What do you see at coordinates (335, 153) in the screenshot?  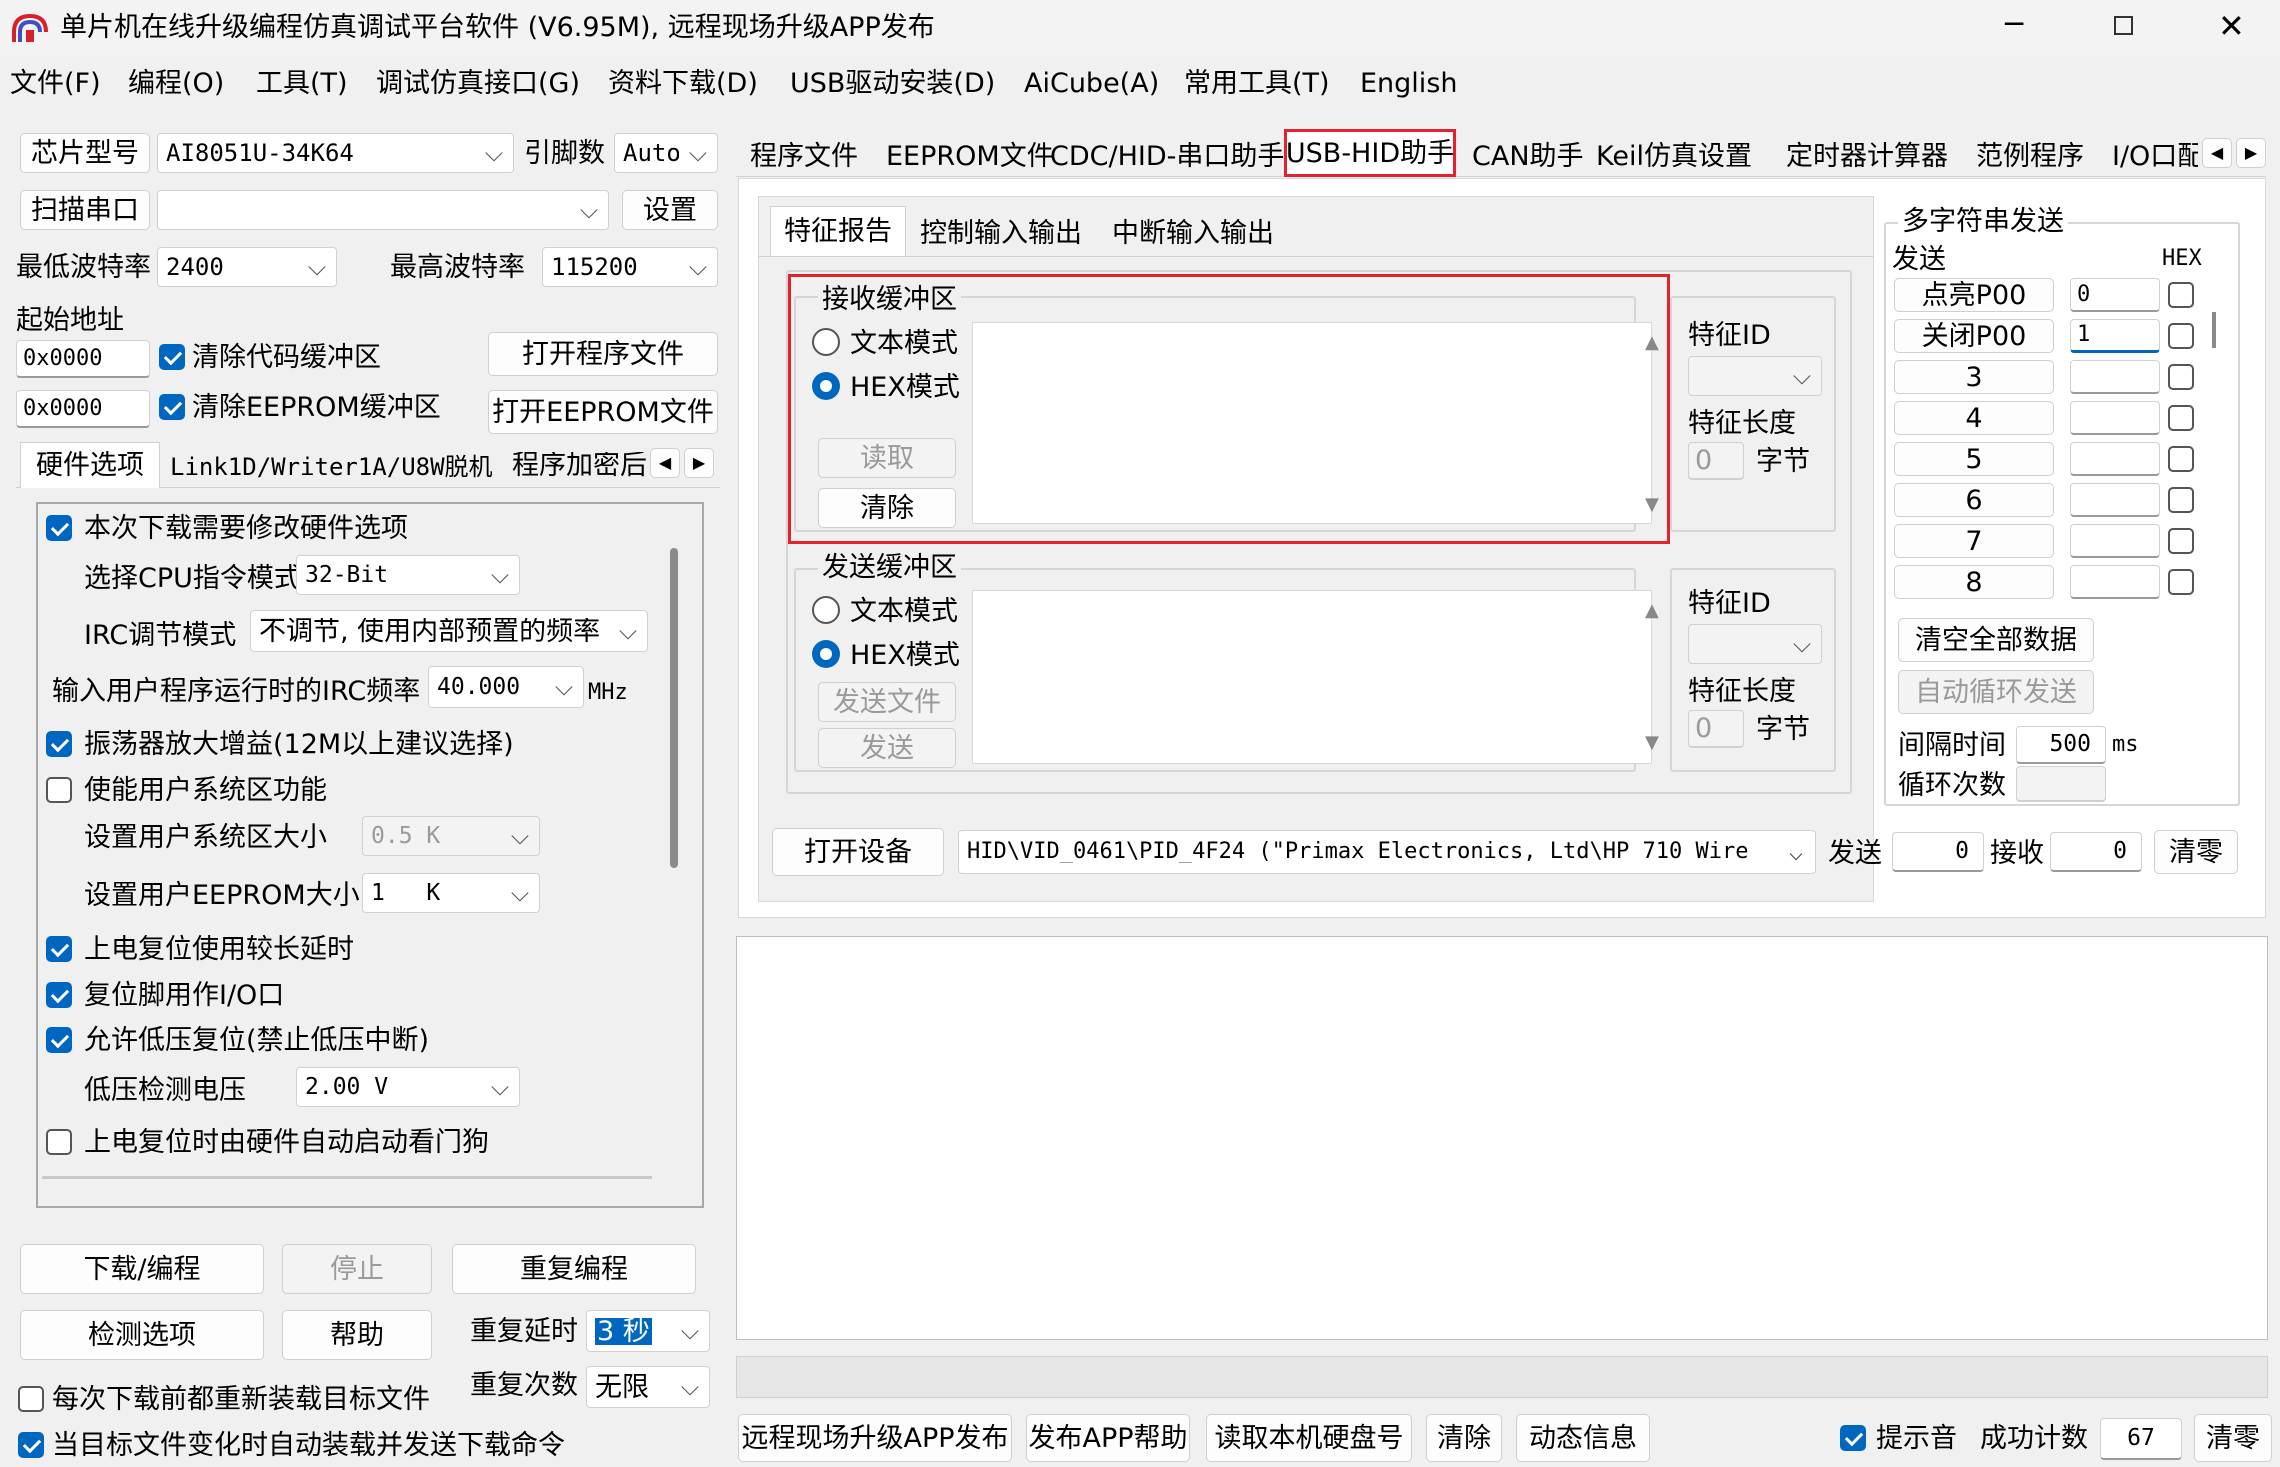 I see `chip-model-select: AI8051U-34K64 ⌵` at bounding box center [335, 153].